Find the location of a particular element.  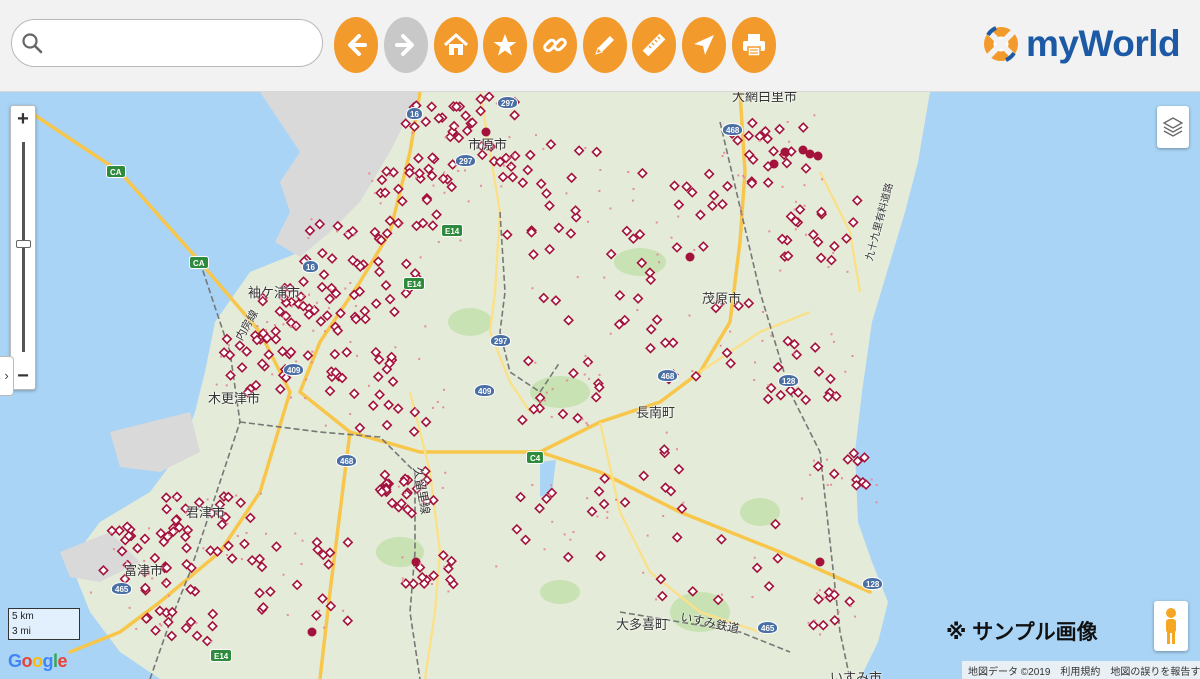

search-input is located at coordinates (187, 43).